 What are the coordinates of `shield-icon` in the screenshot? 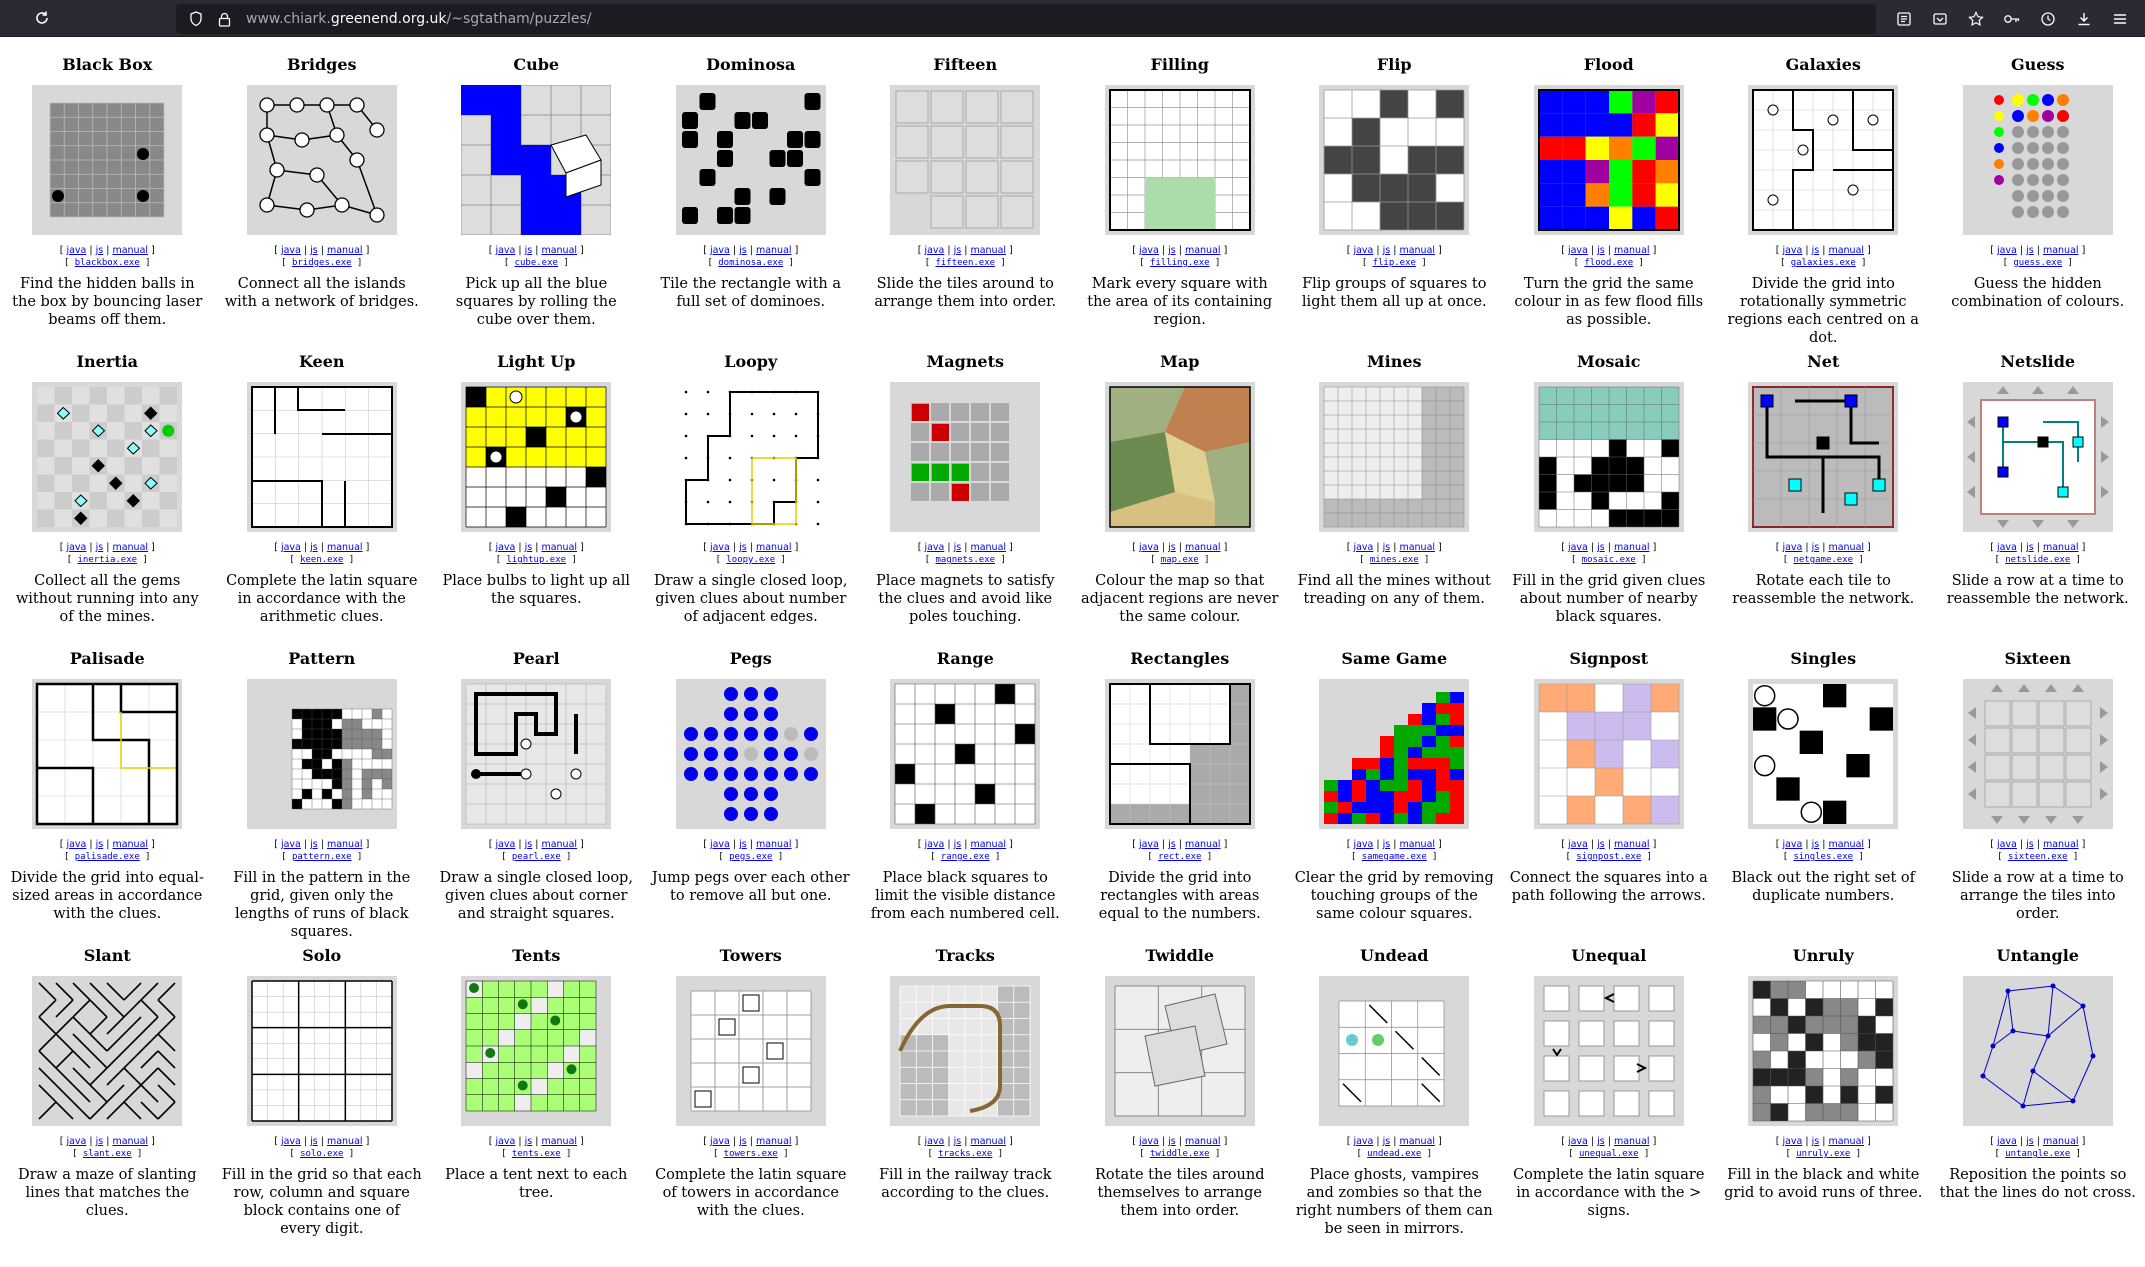 It's located at (196, 19).